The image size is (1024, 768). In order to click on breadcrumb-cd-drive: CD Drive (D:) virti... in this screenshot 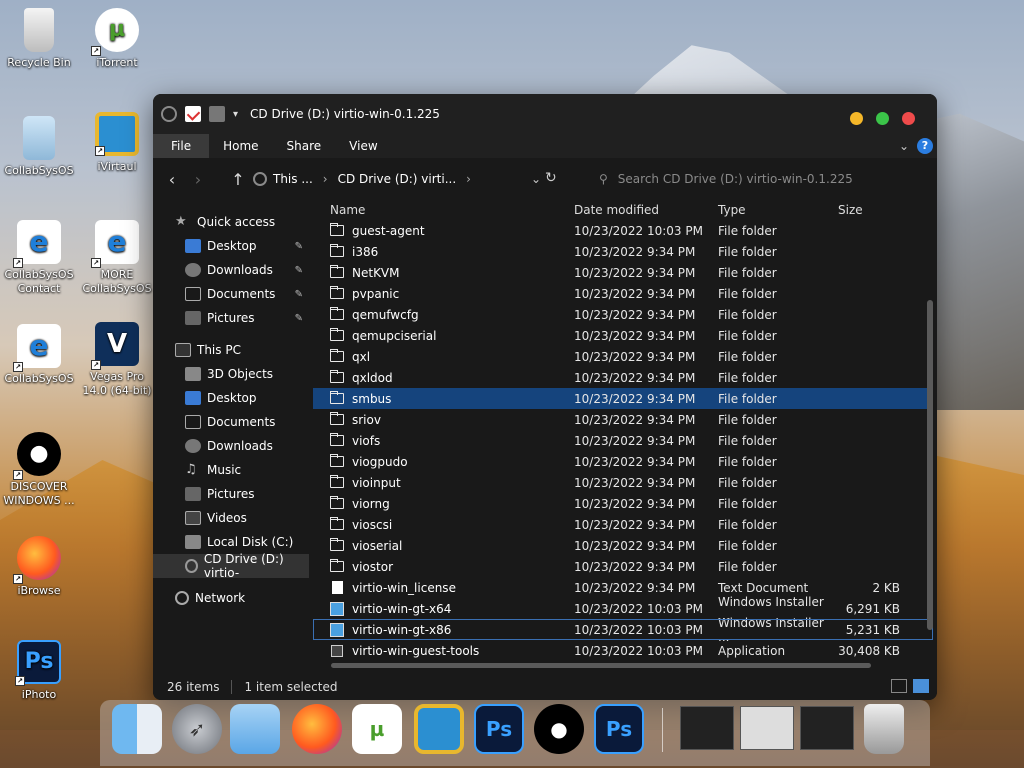, I will do `click(397, 179)`.